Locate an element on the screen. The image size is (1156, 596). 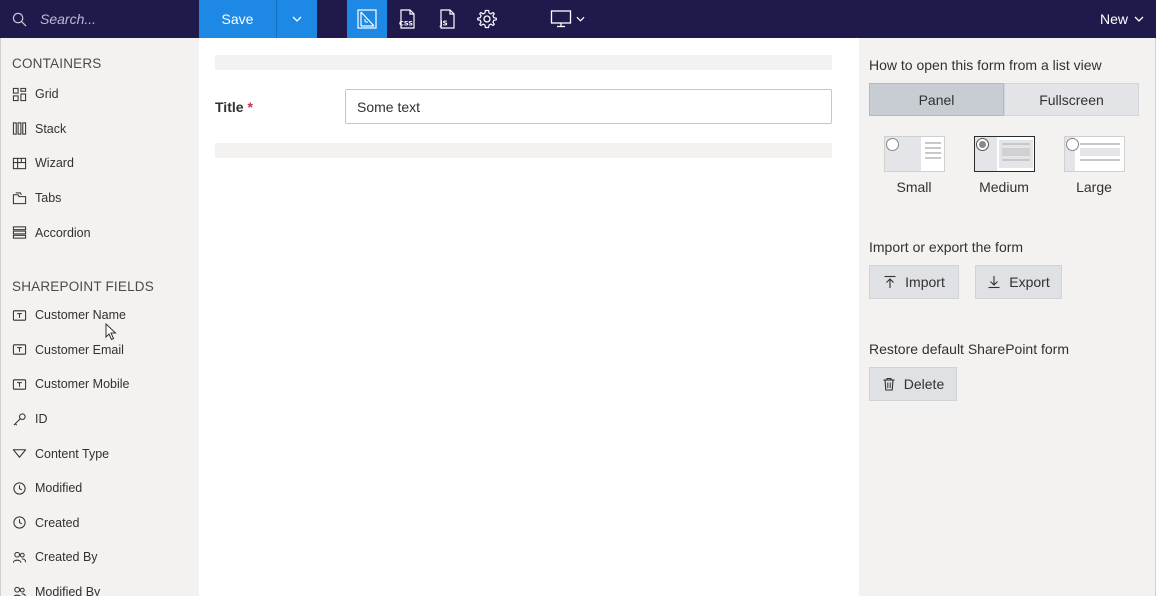
accordion-icon is located at coordinates (19, 232).